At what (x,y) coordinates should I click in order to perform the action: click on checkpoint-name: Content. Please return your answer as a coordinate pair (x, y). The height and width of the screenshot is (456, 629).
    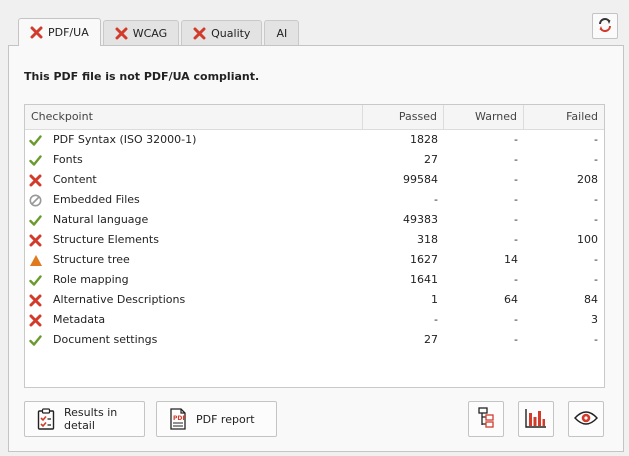
    Looking at the image, I should click on (75, 179).